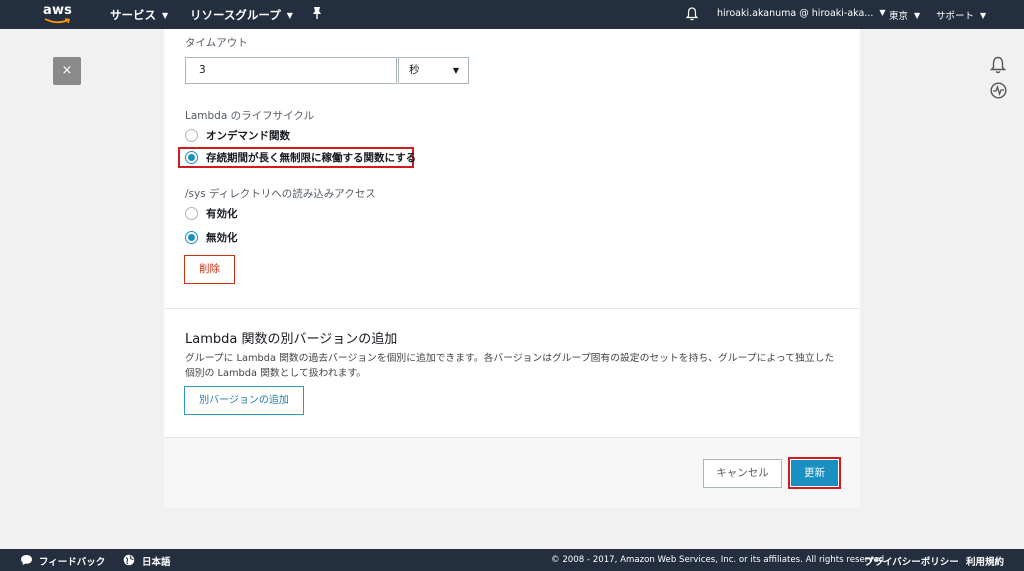 The width and height of the screenshot is (1024, 571). What do you see at coordinates (899, 16) in the screenshot?
I see `region-menu-label: 東京` at bounding box center [899, 16].